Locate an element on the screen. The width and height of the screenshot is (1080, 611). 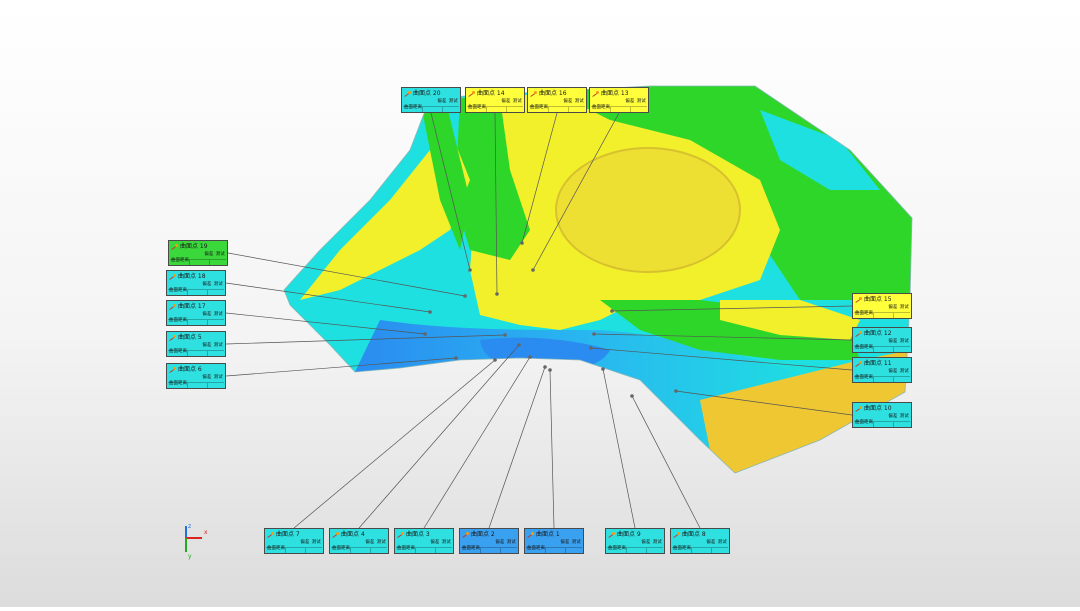
surface-point-label-18: 曲面点 18 偏差 测试 曲面距离 is located at coordinates (196, 283).